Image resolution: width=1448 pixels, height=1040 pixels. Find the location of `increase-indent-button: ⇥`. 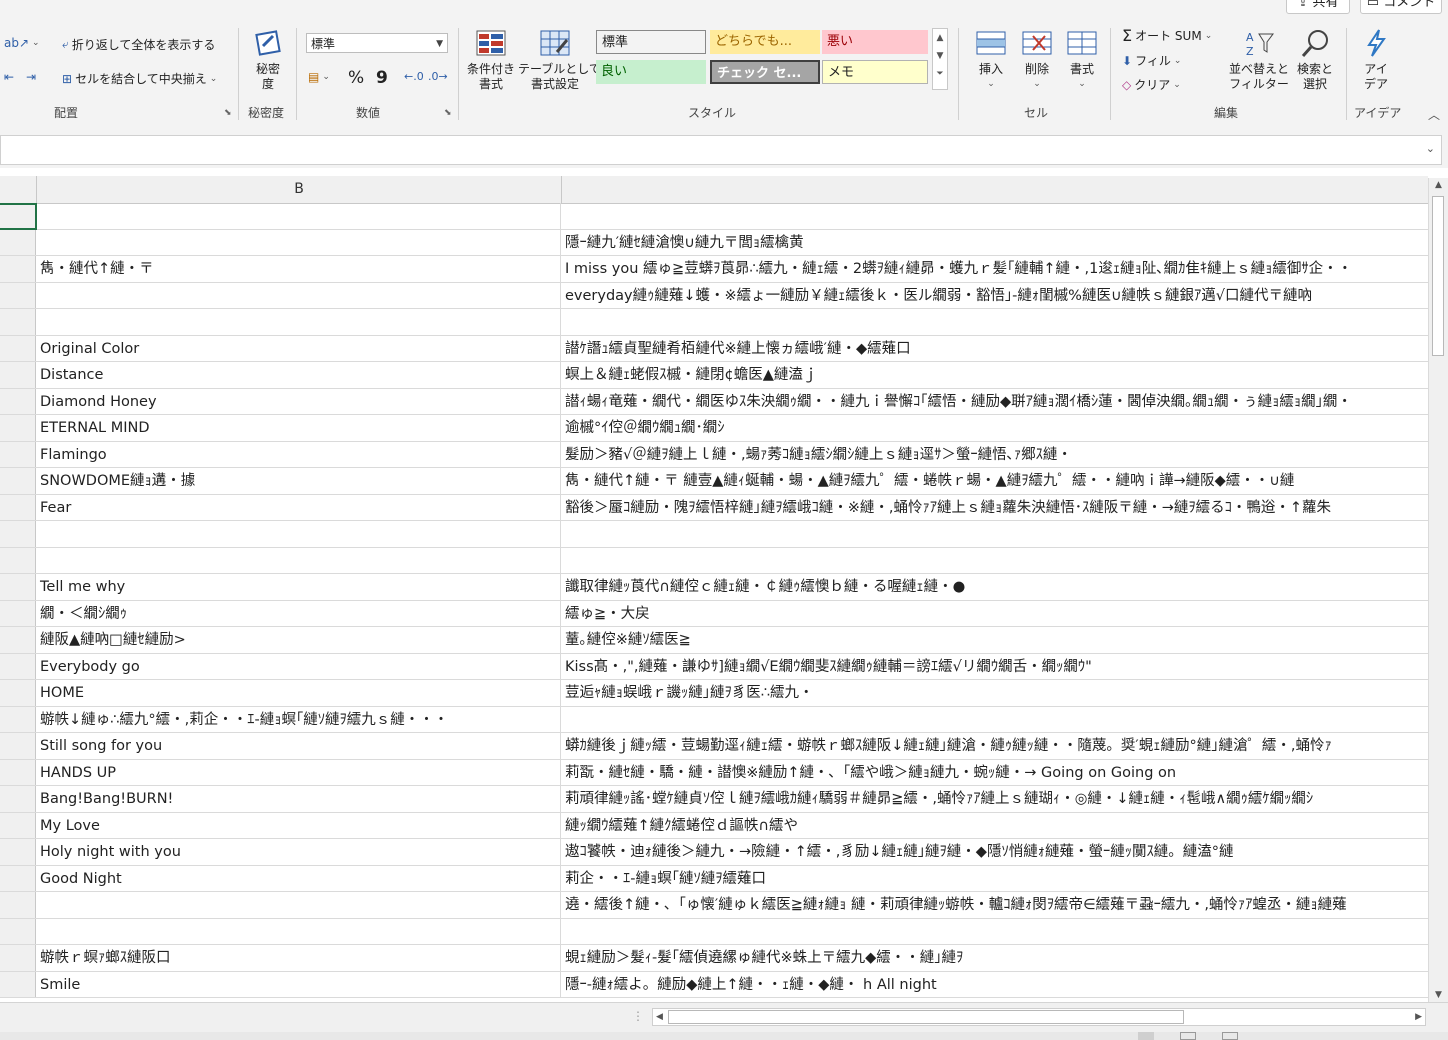

increase-indent-button: ⇥ is located at coordinates (31, 77).